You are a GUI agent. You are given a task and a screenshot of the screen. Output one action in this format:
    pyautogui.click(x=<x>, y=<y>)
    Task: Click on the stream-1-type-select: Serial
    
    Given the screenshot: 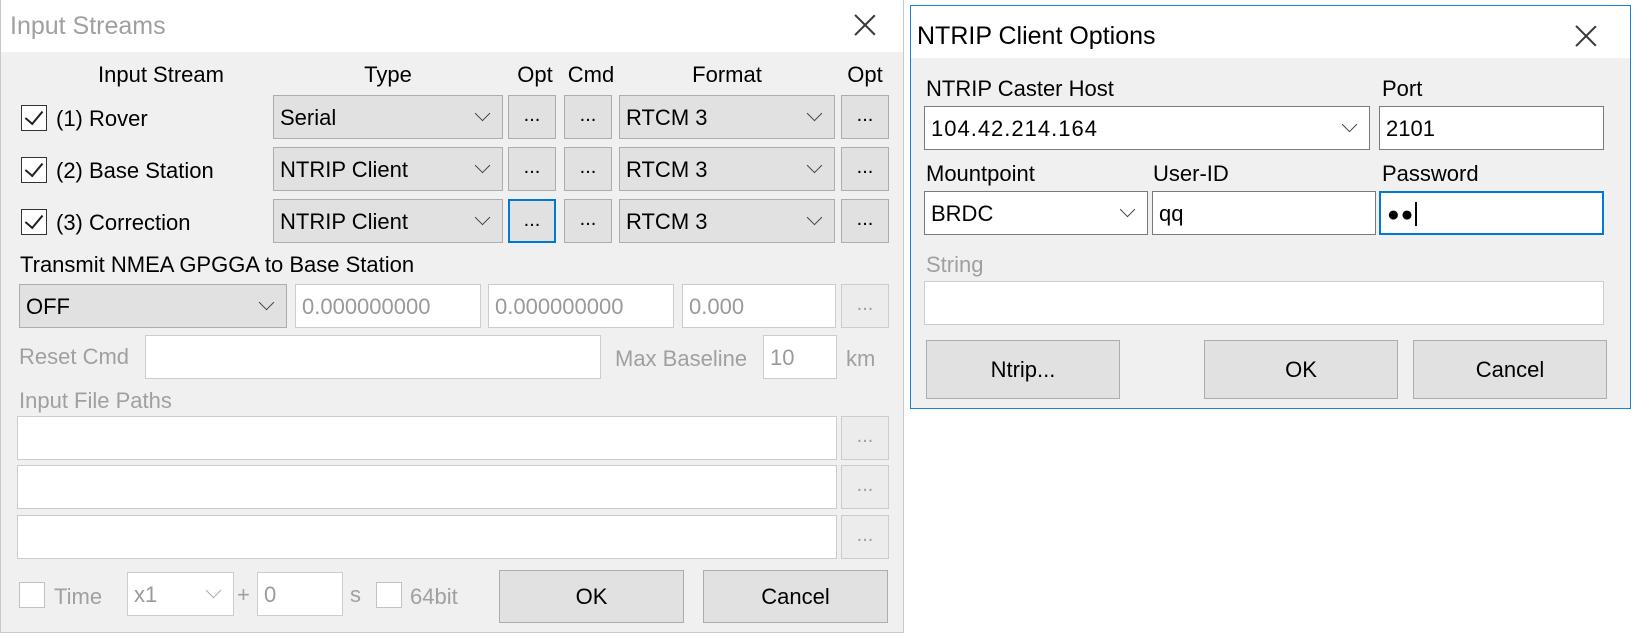 What is the action you would take?
    pyautogui.click(x=388, y=117)
    